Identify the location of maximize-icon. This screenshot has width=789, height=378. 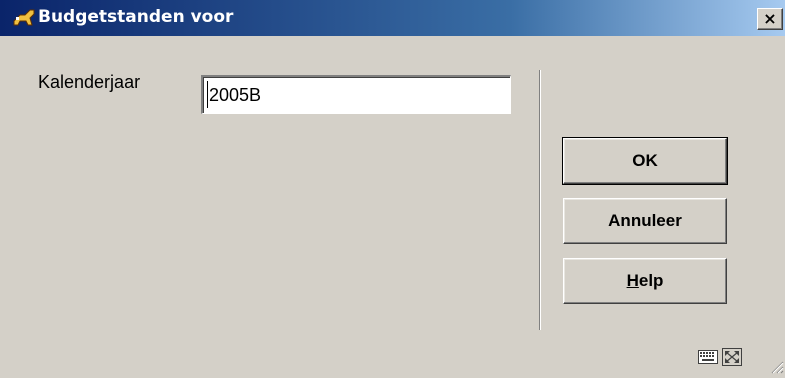
(732, 357).